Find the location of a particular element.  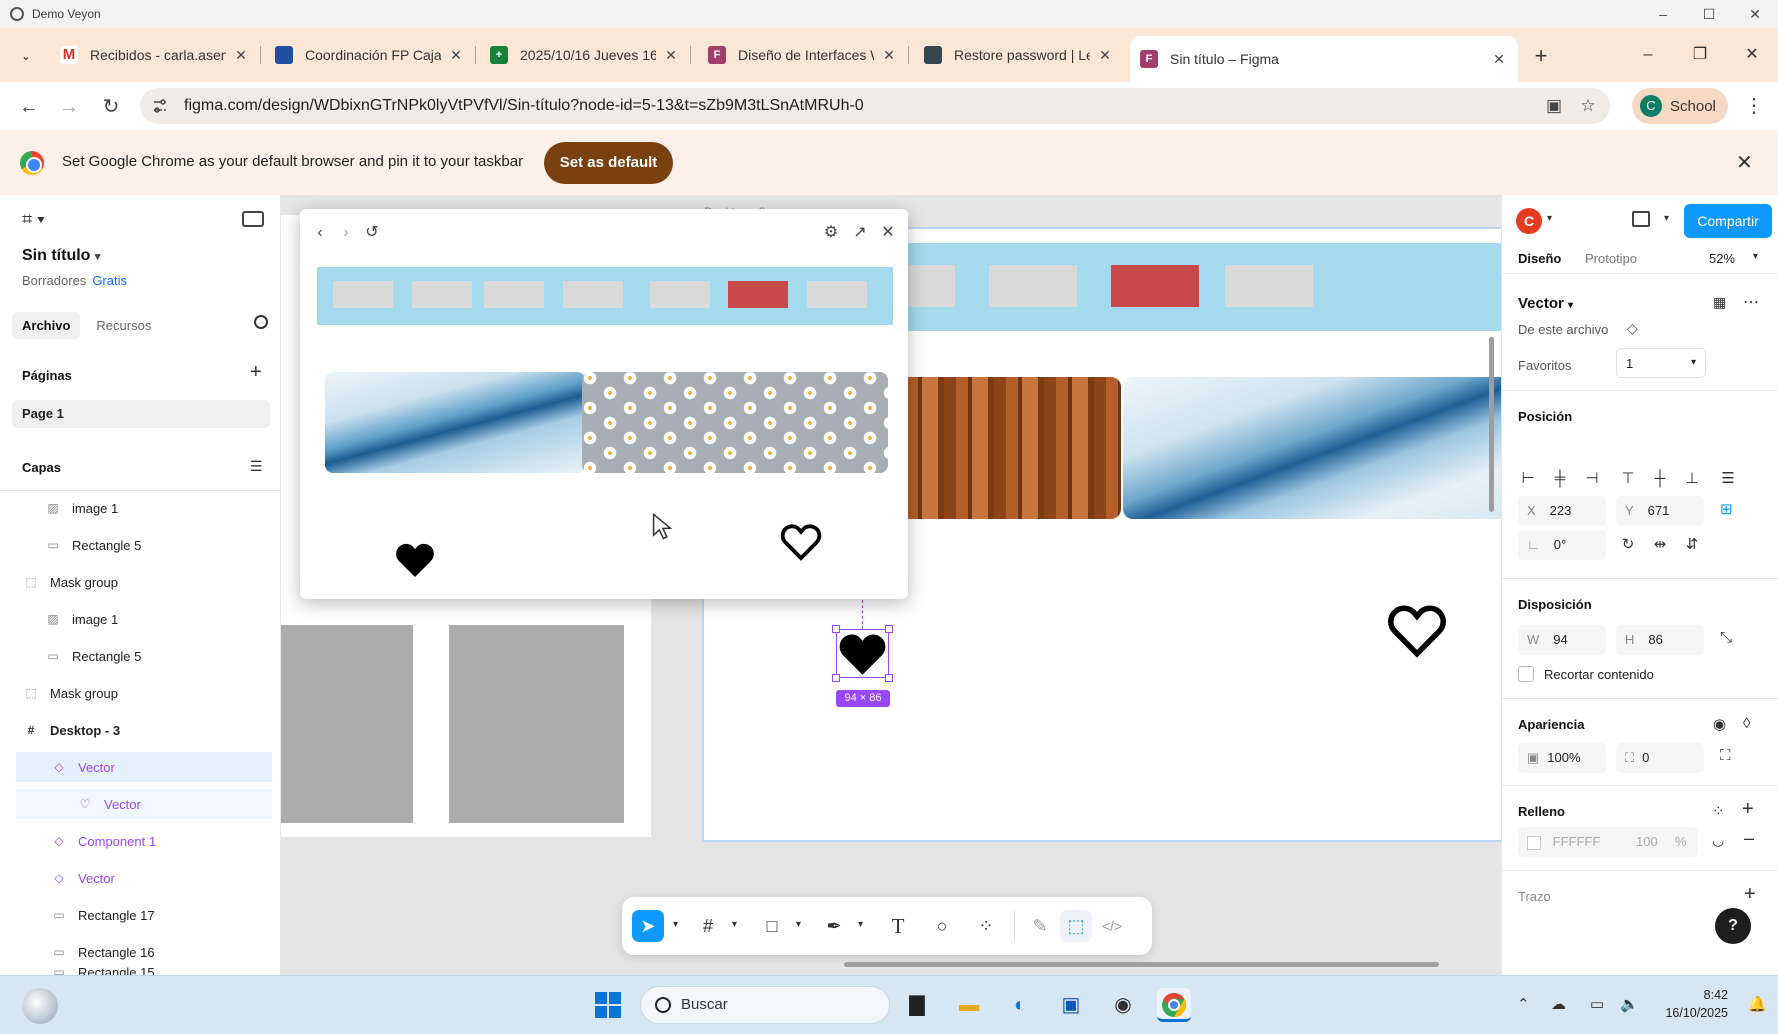

remove-fill-icon: – is located at coordinates (1749, 838).